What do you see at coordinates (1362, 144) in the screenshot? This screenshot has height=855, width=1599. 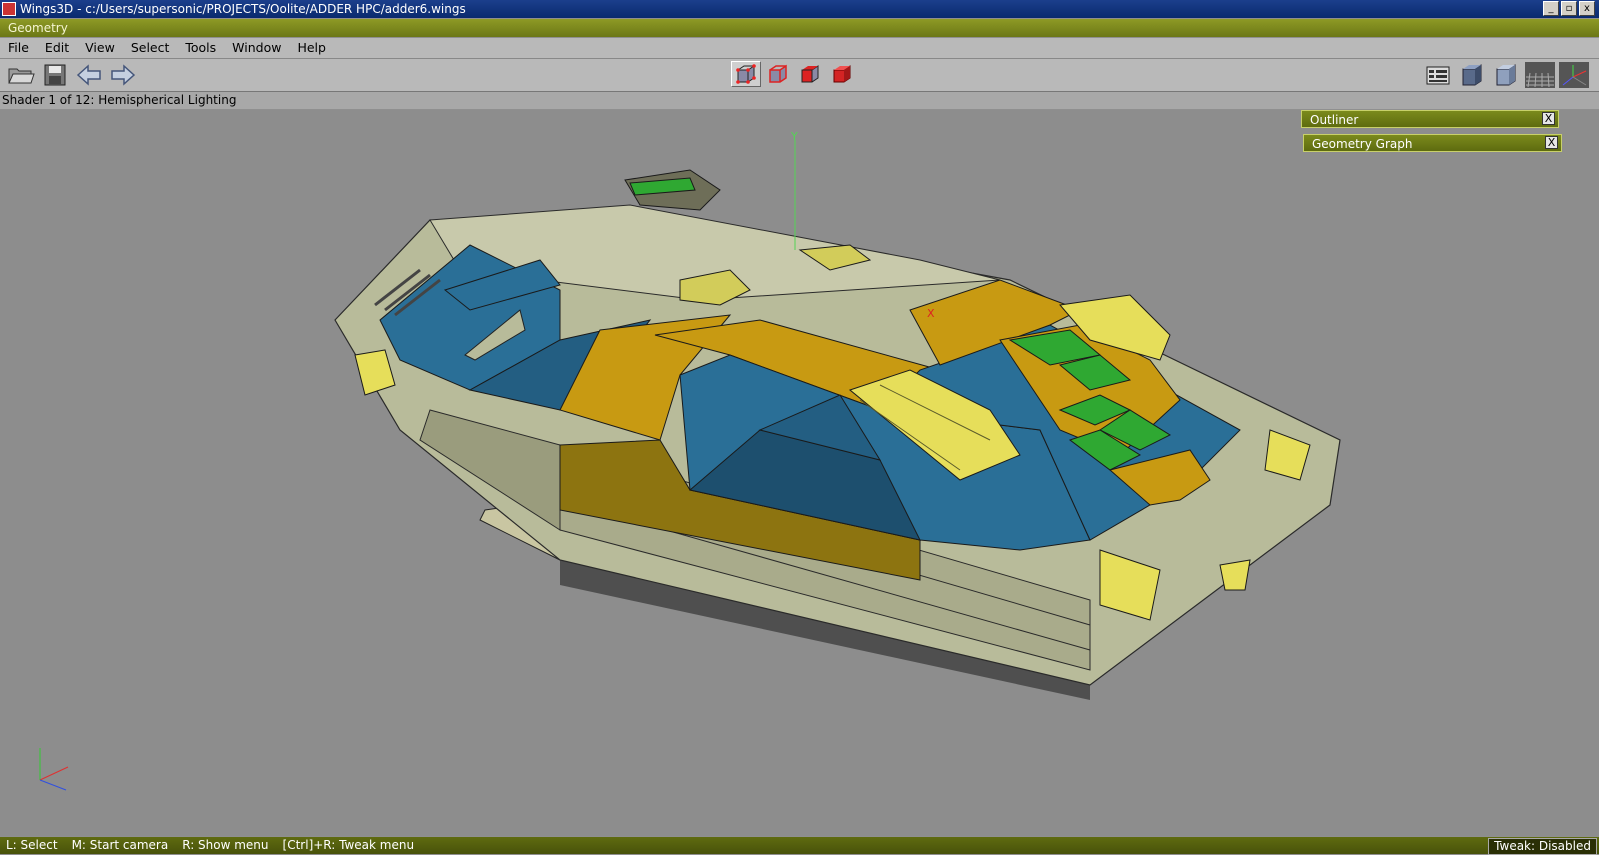 I see `geometry-graph-label: Geometry Graph` at bounding box center [1362, 144].